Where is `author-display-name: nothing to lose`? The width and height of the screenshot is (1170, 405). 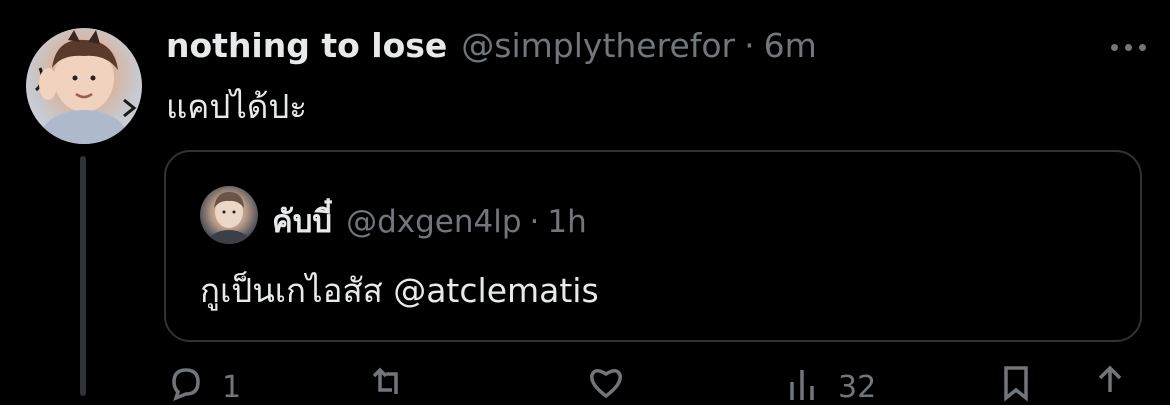
author-display-name: nothing to lose is located at coordinates (306, 45).